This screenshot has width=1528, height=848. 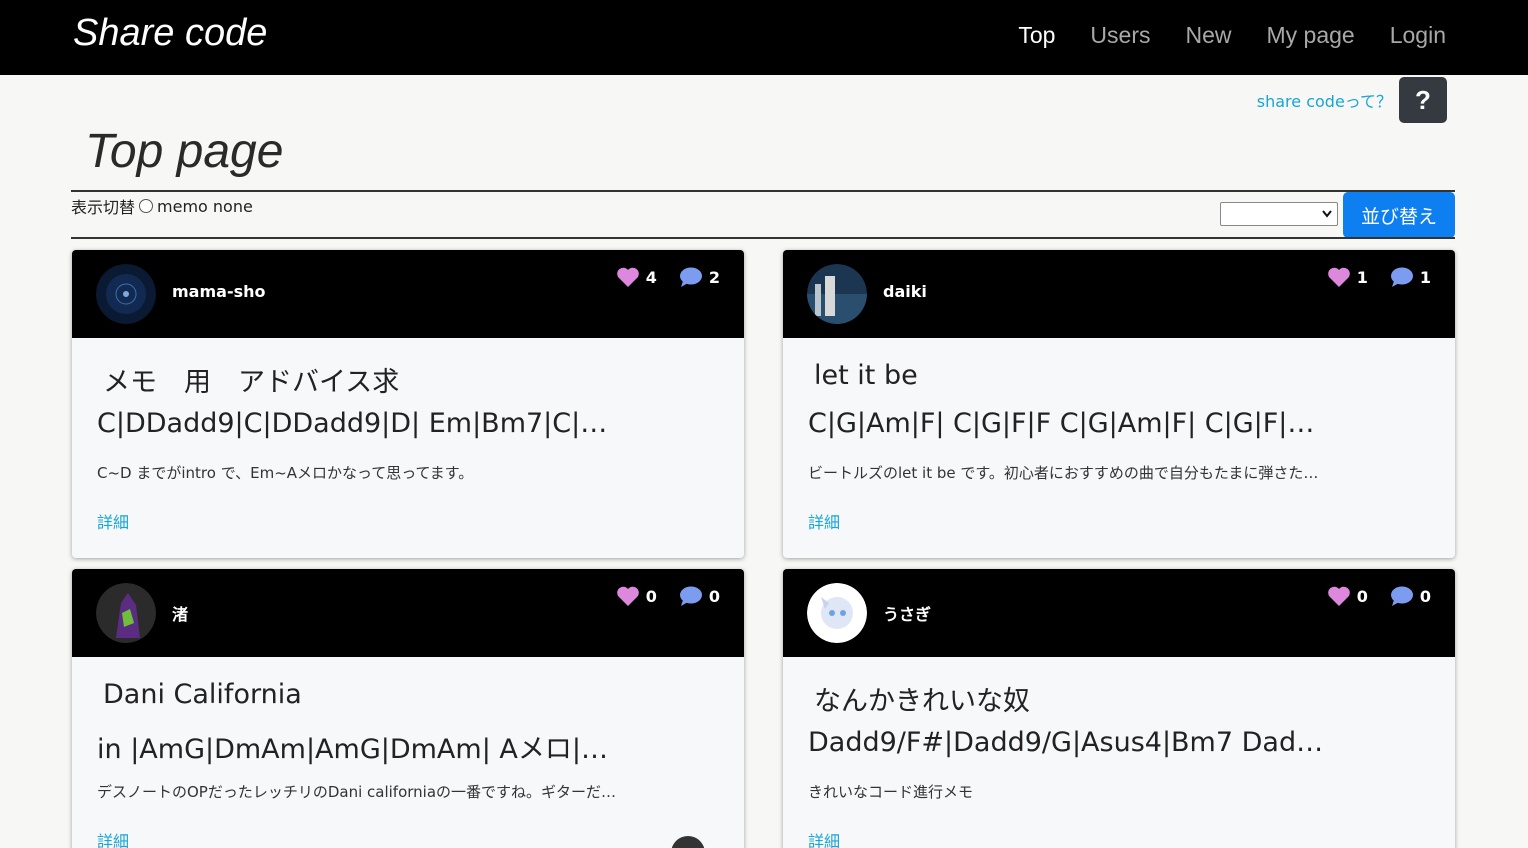 I want to click on card-title: メモ 用 アドバイス求, so click(x=251, y=382).